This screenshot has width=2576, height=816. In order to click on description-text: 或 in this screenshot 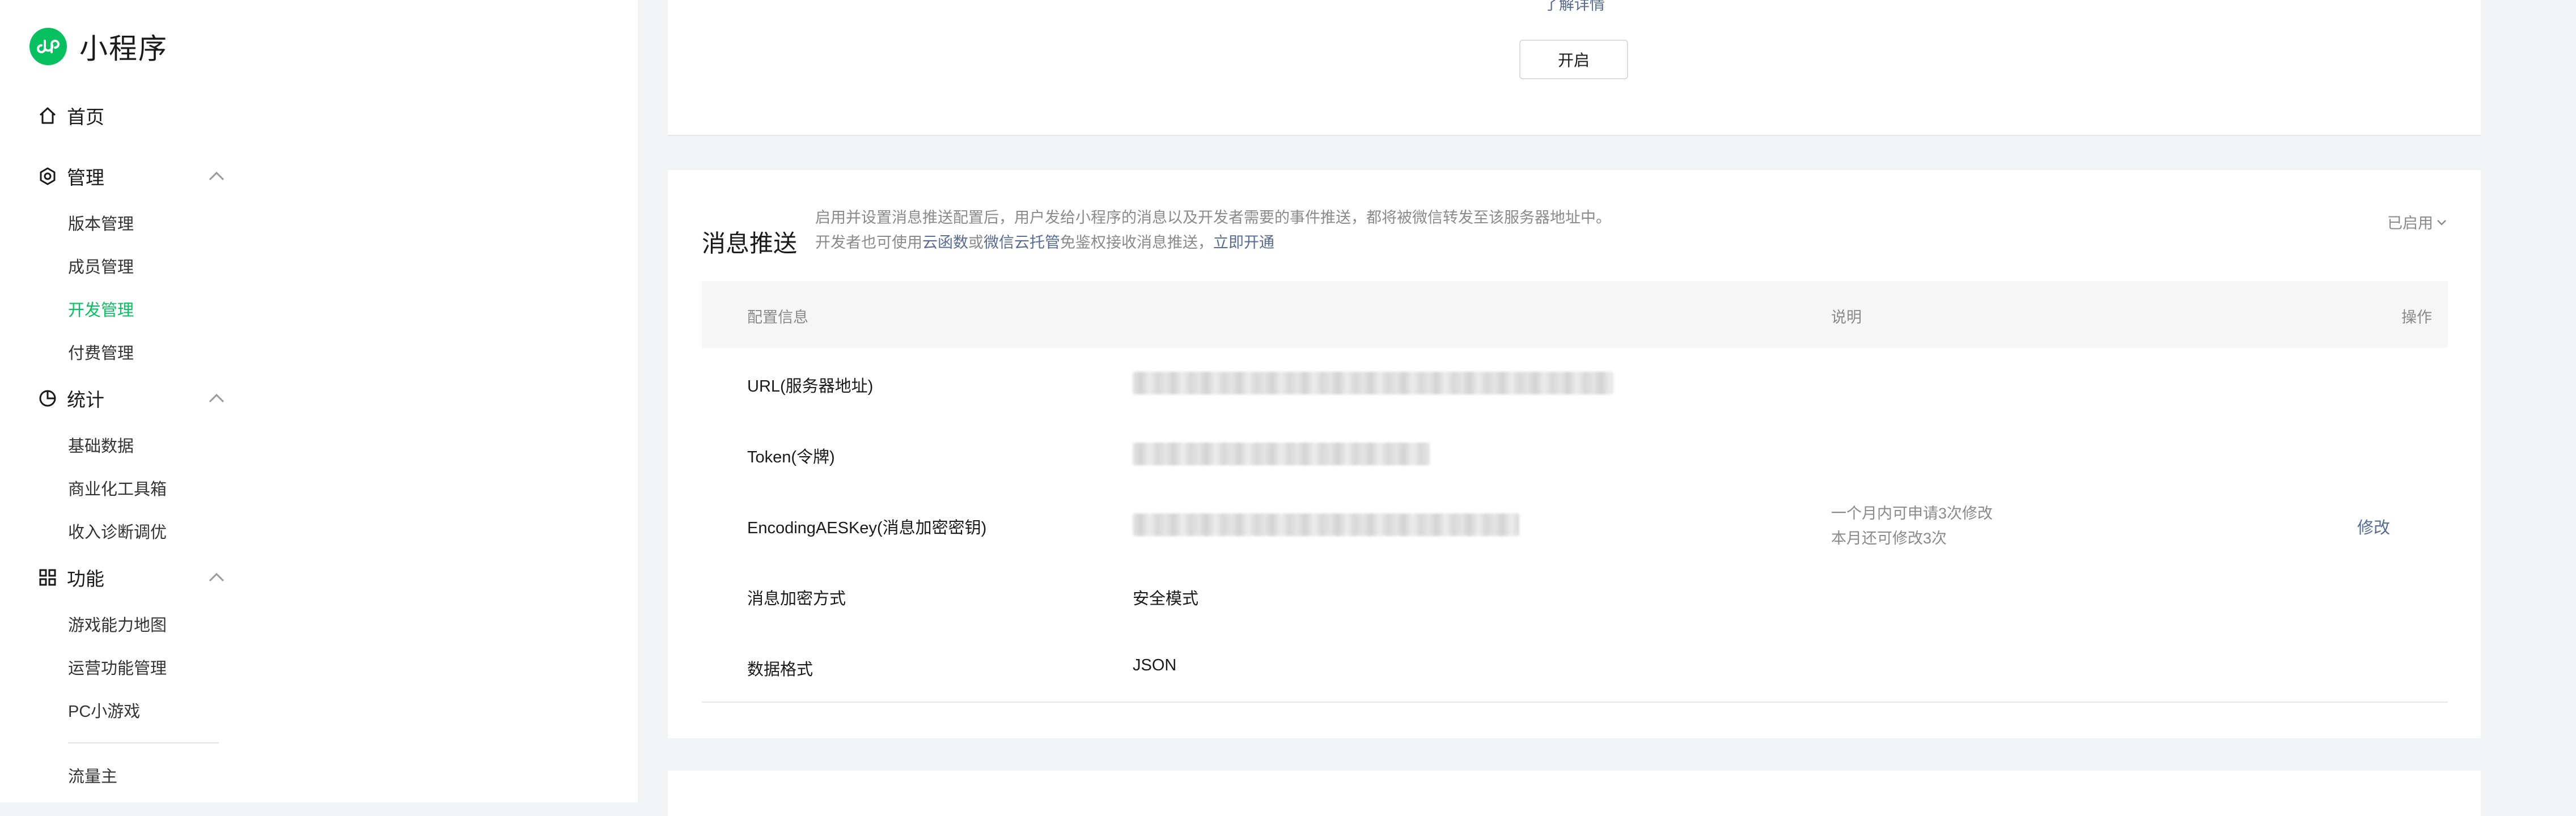, I will do `click(976, 242)`.